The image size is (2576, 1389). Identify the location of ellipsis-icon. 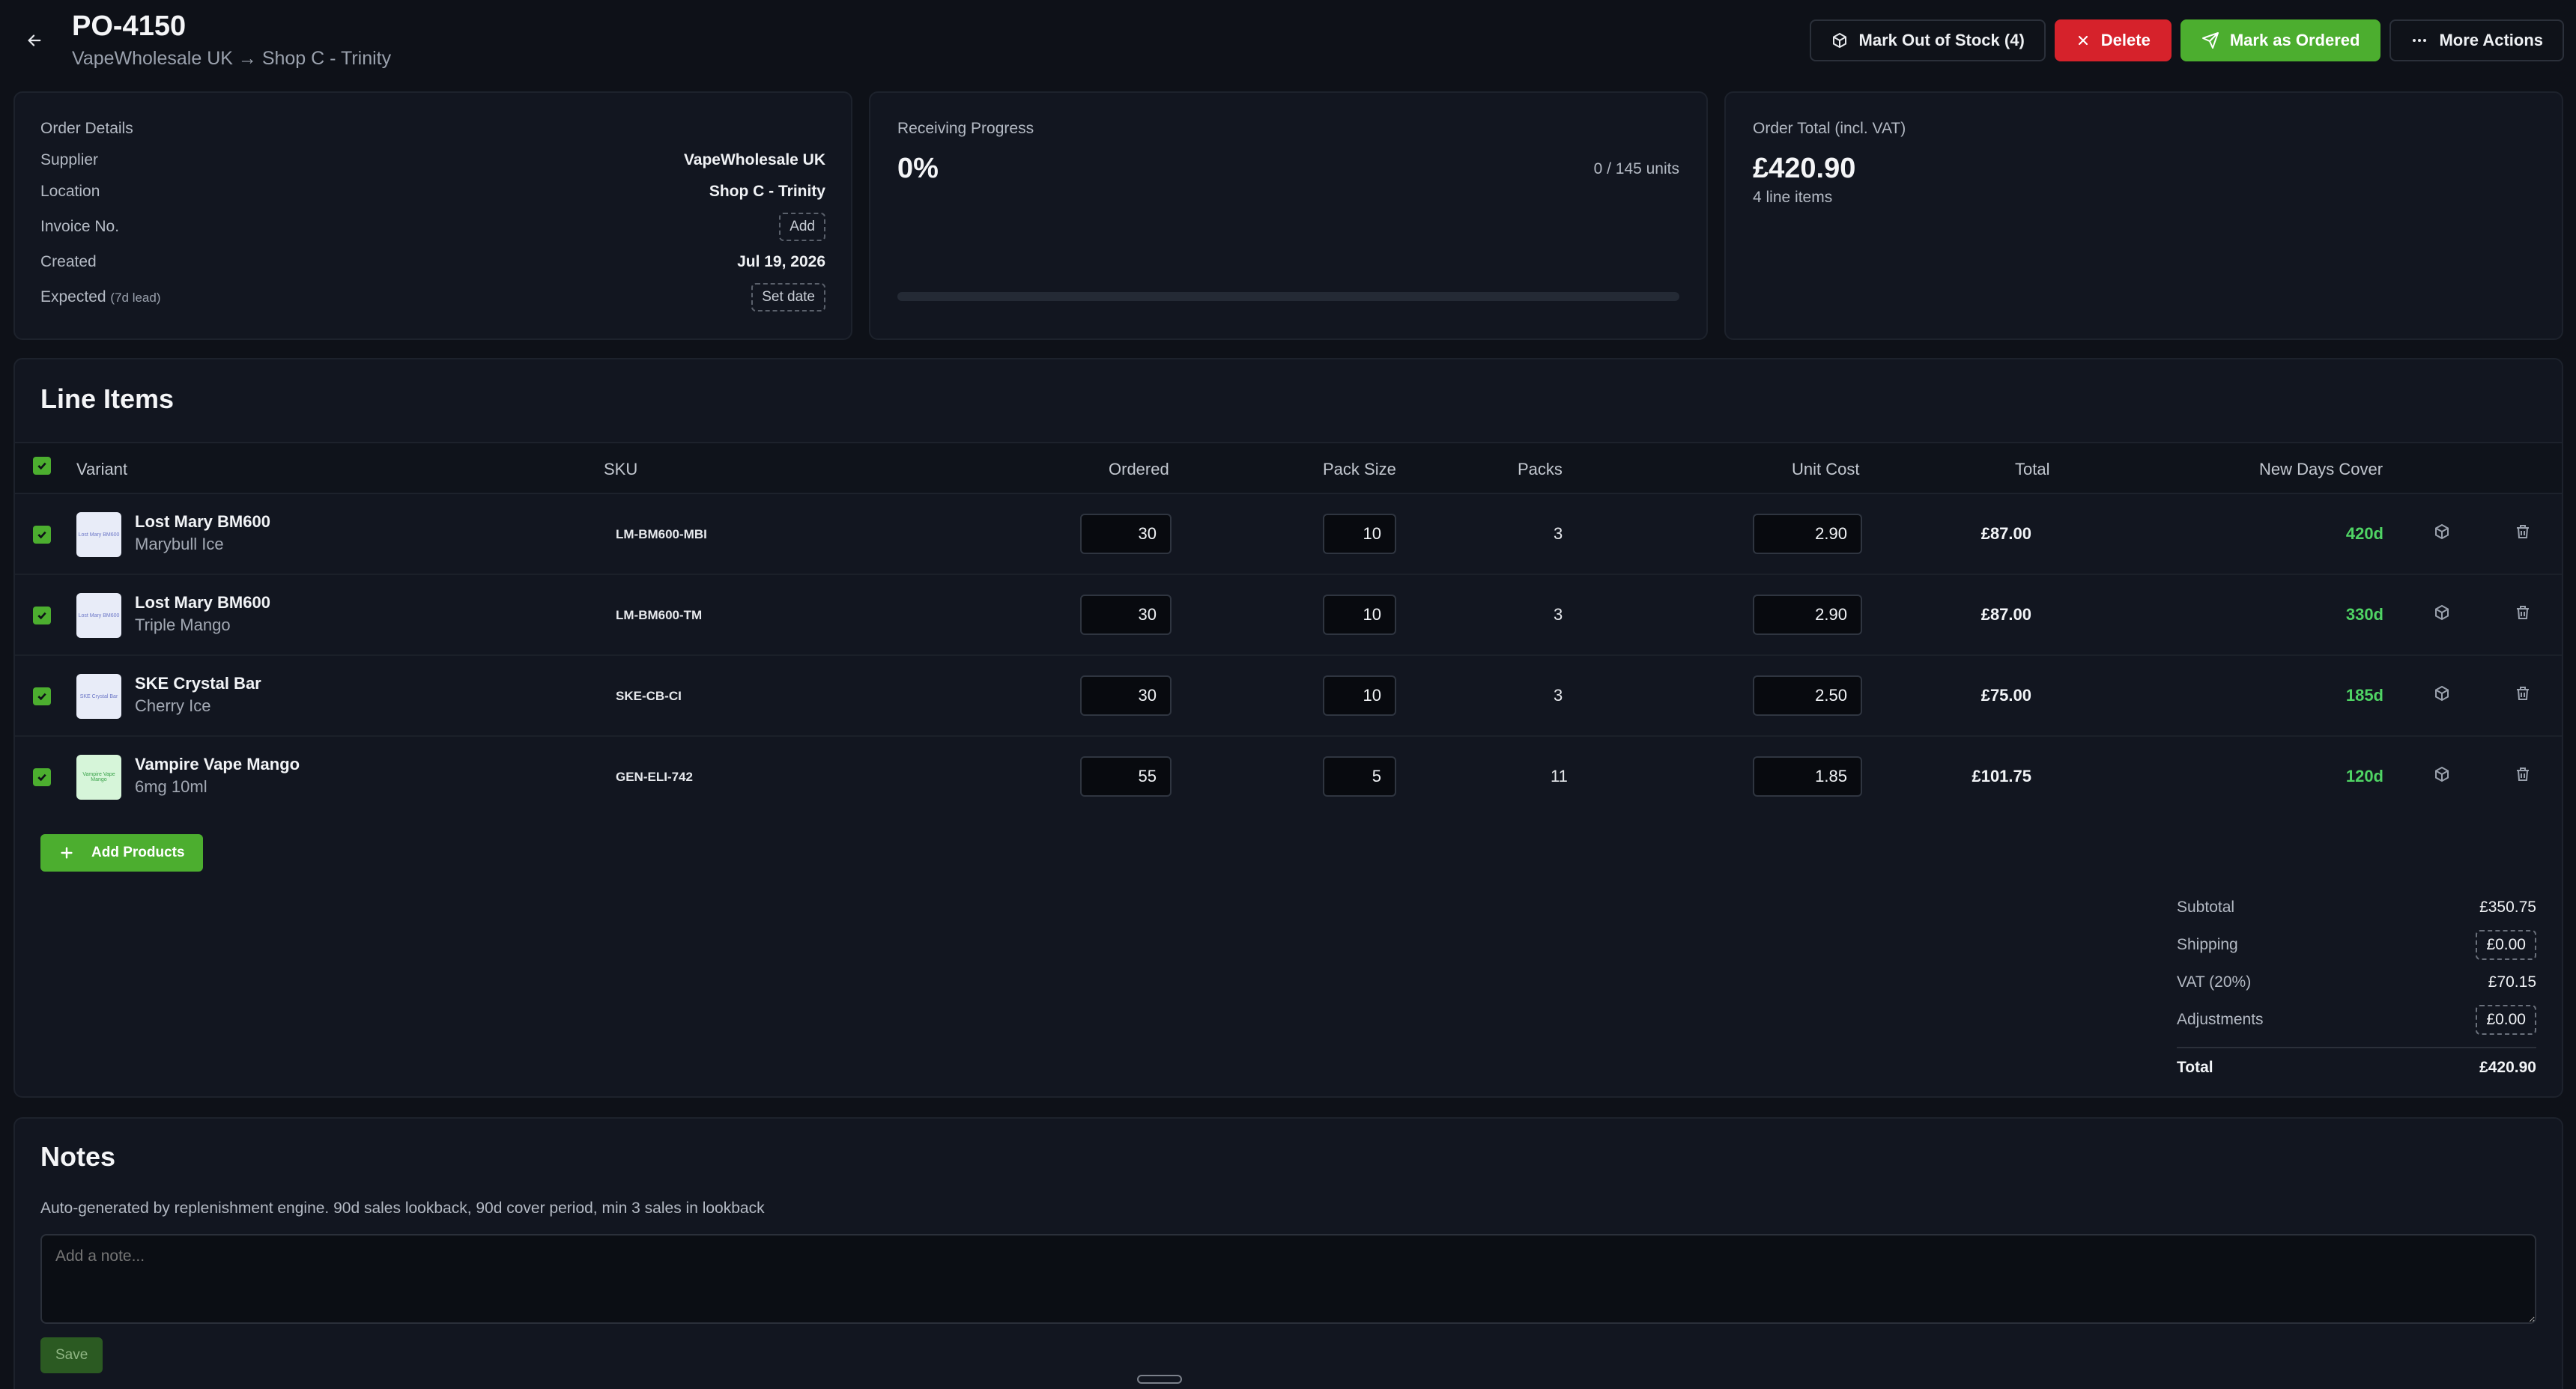
(2420, 41).